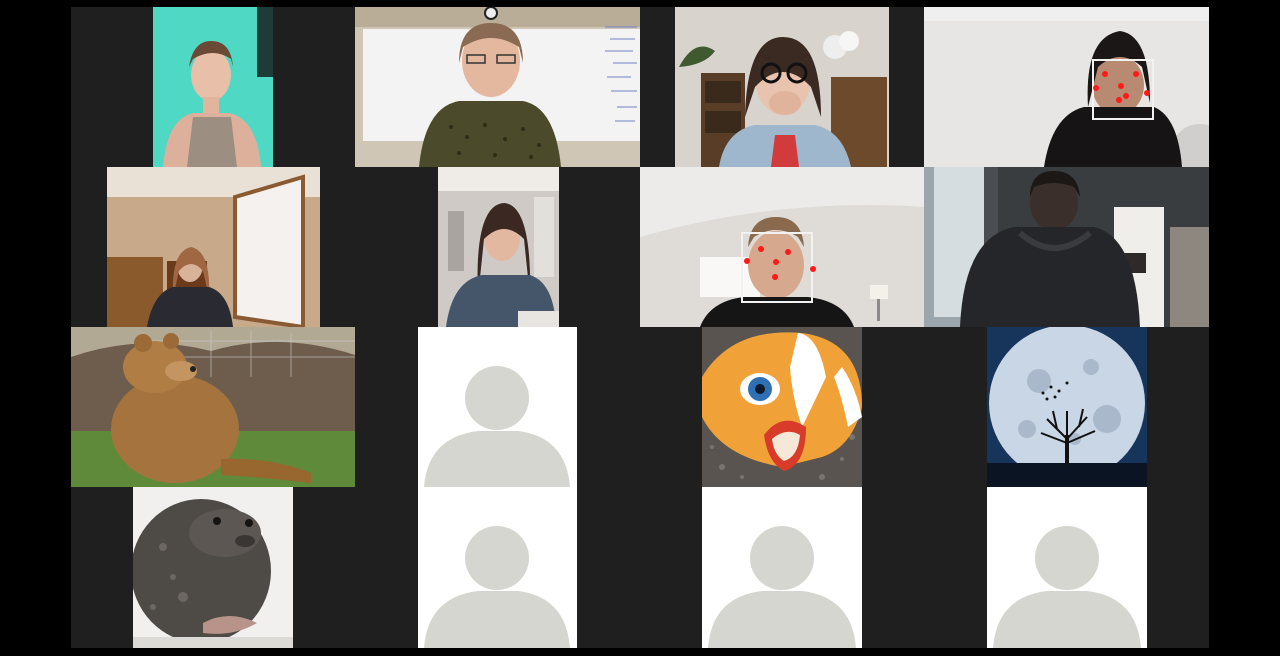 This screenshot has height=656, width=1280. I want to click on boy-hoodie-window-icon, so click(1066, 247).